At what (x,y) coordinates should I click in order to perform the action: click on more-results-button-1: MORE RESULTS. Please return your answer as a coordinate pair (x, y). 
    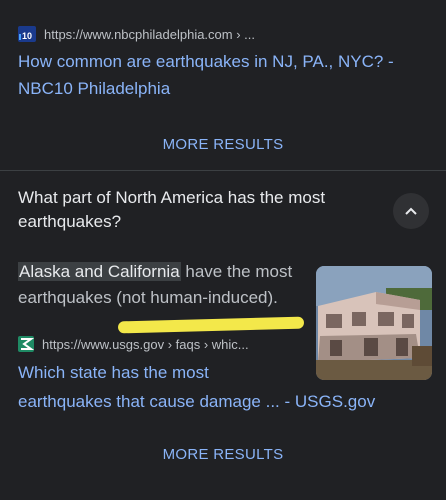
    Looking at the image, I should click on (223, 144).